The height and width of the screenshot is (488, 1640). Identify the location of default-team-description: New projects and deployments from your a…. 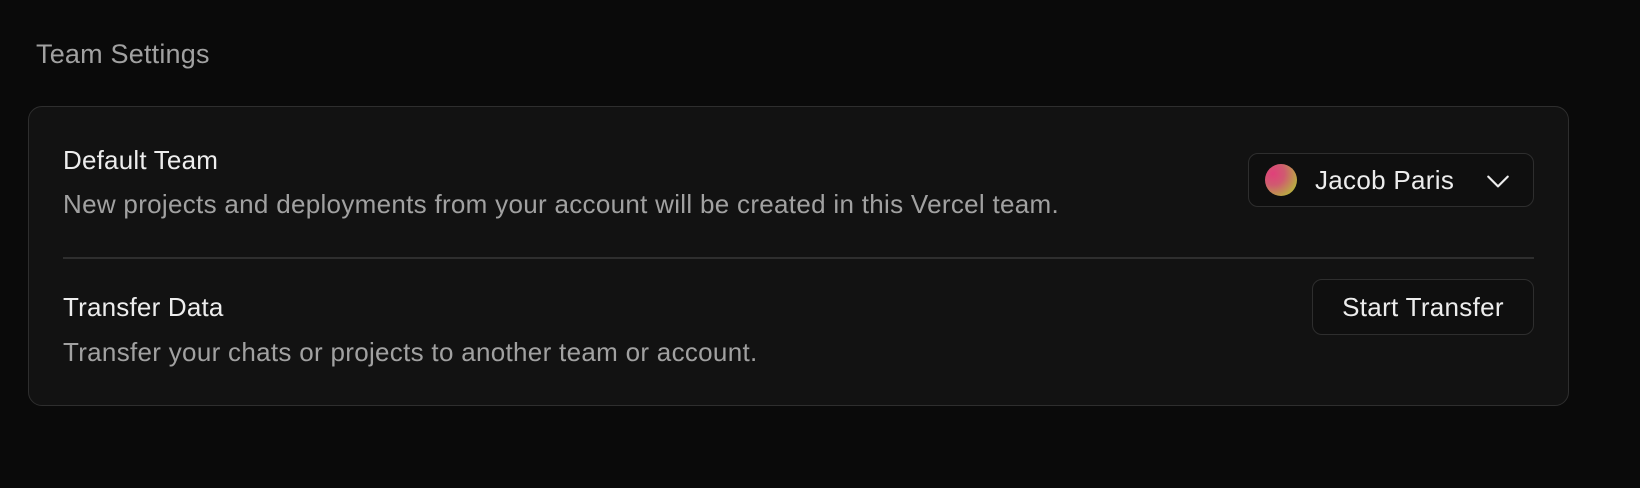
(561, 204).